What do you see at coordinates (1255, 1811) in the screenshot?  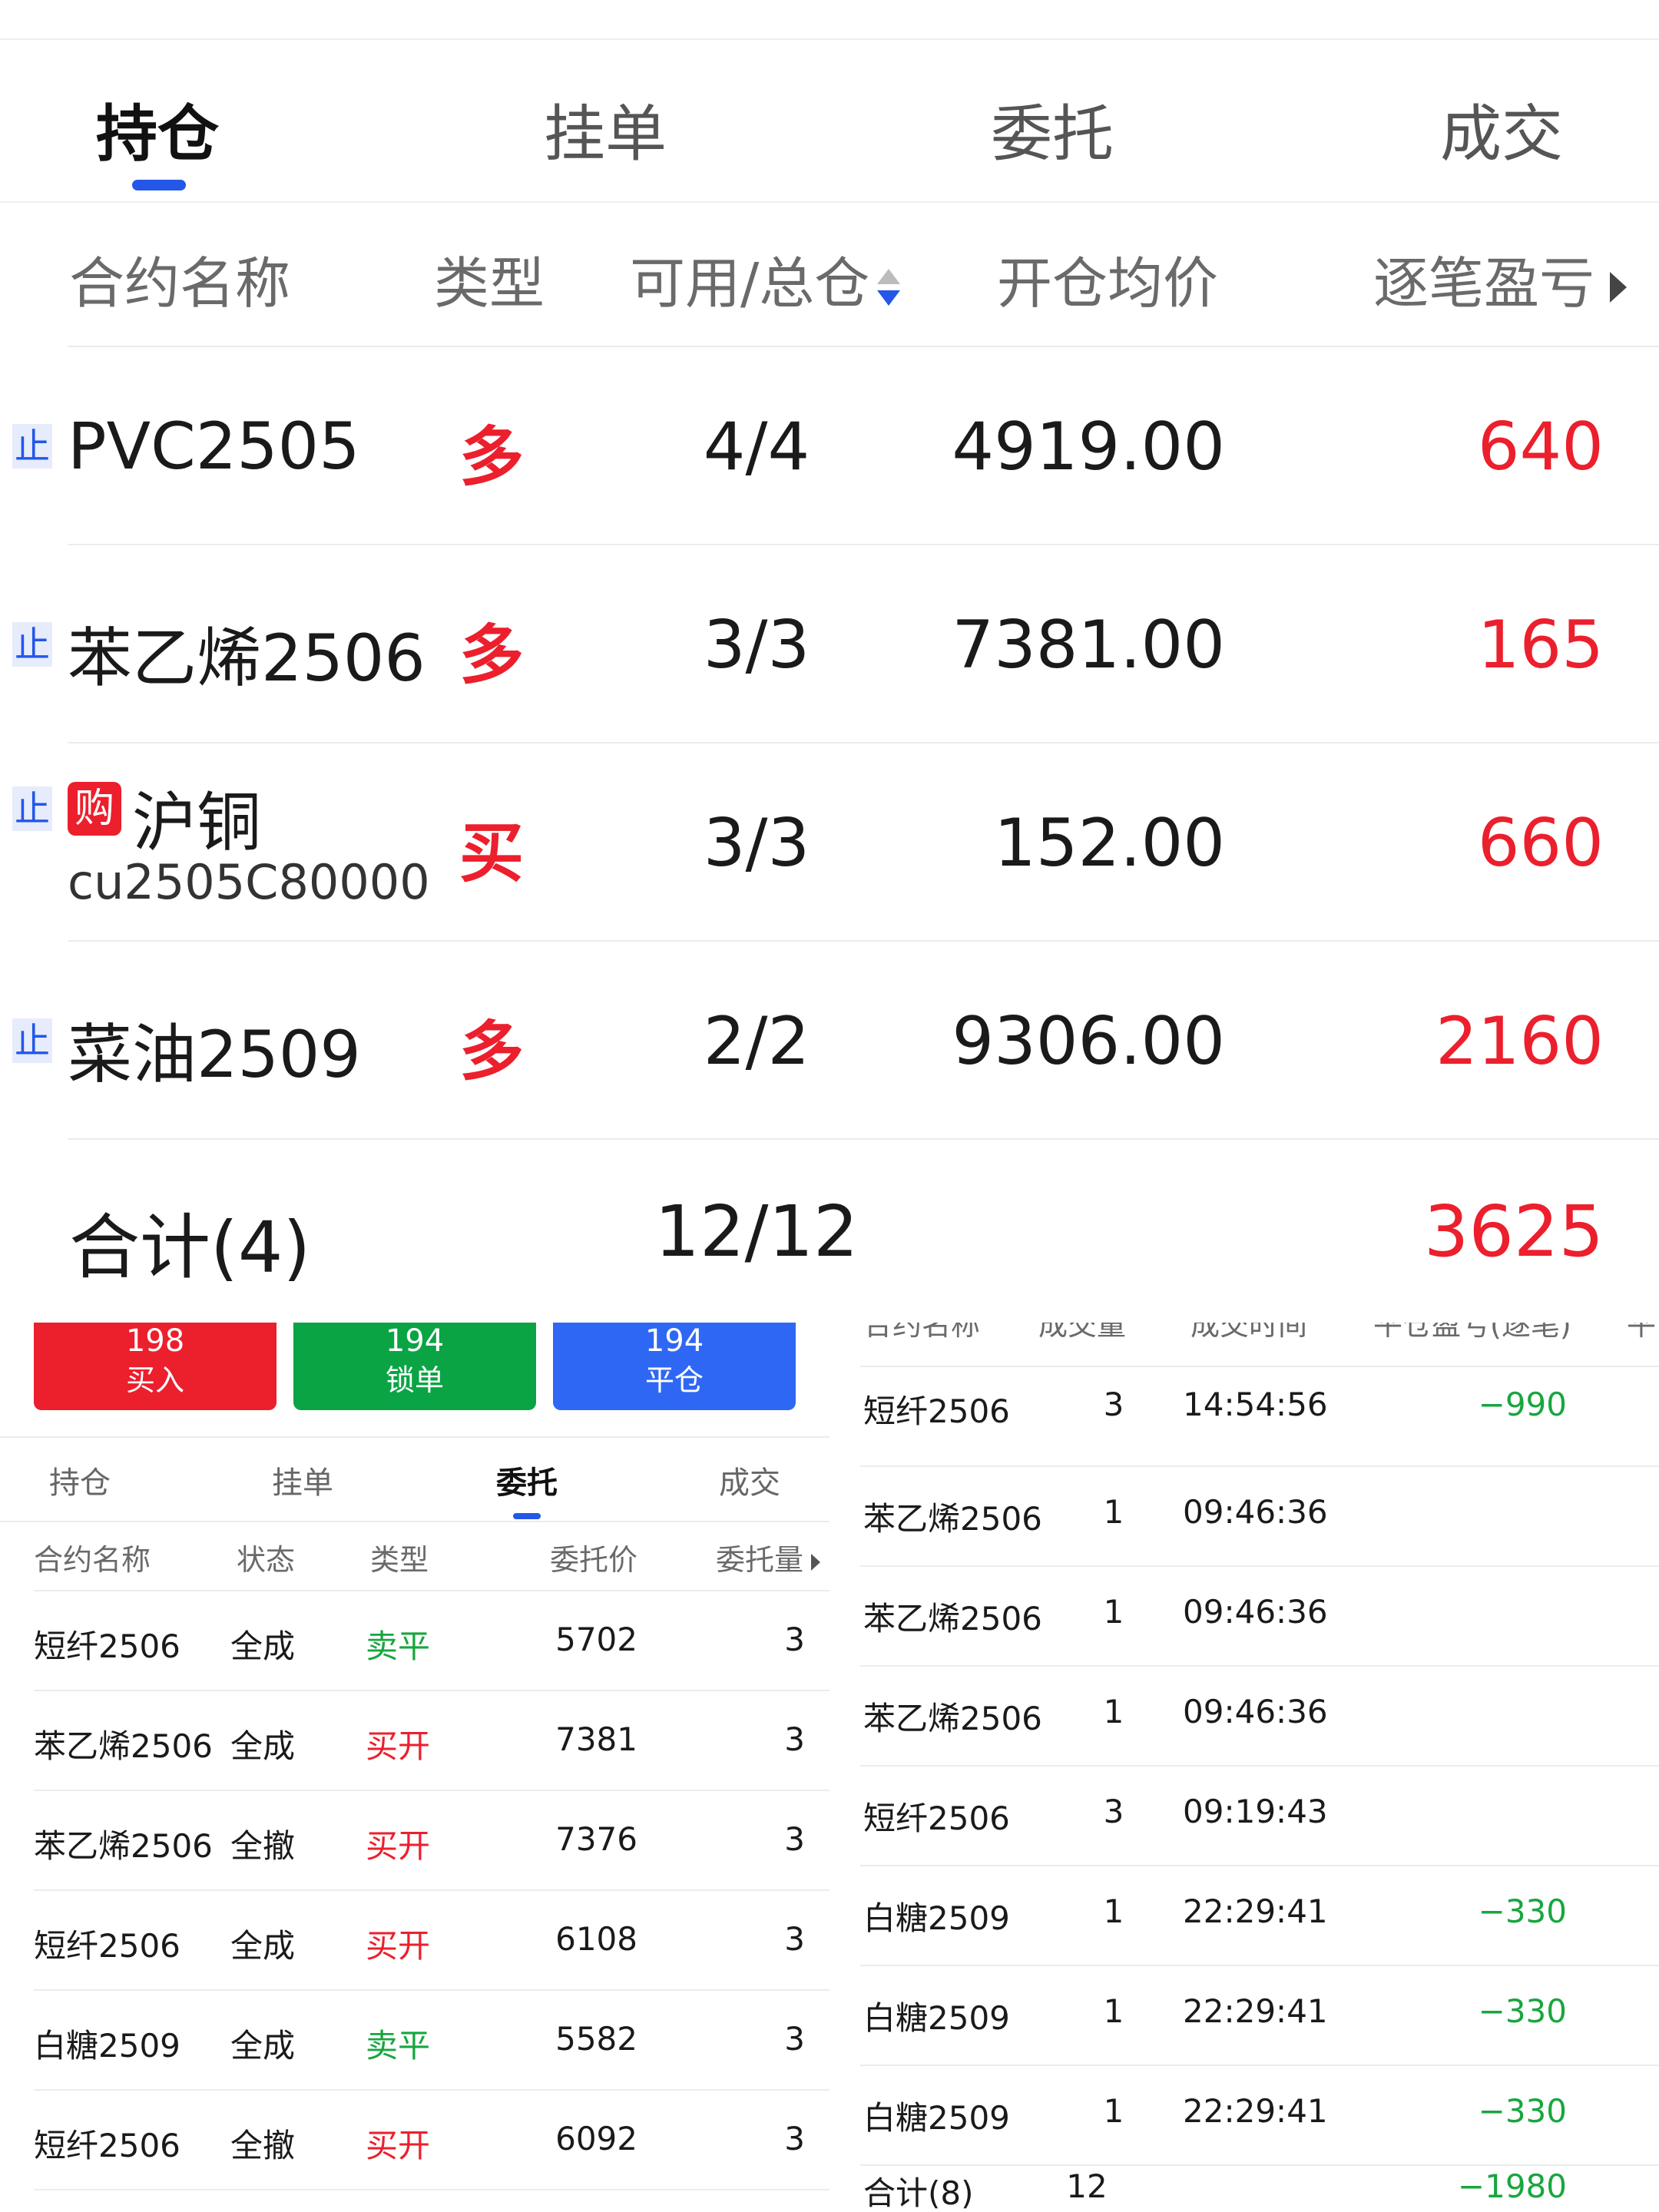 I see `trade-time: 09:19:43` at bounding box center [1255, 1811].